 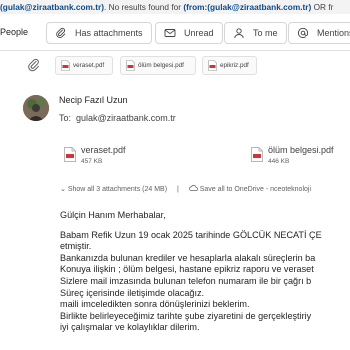 I want to click on at-sign-icon, so click(x=303, y=32).